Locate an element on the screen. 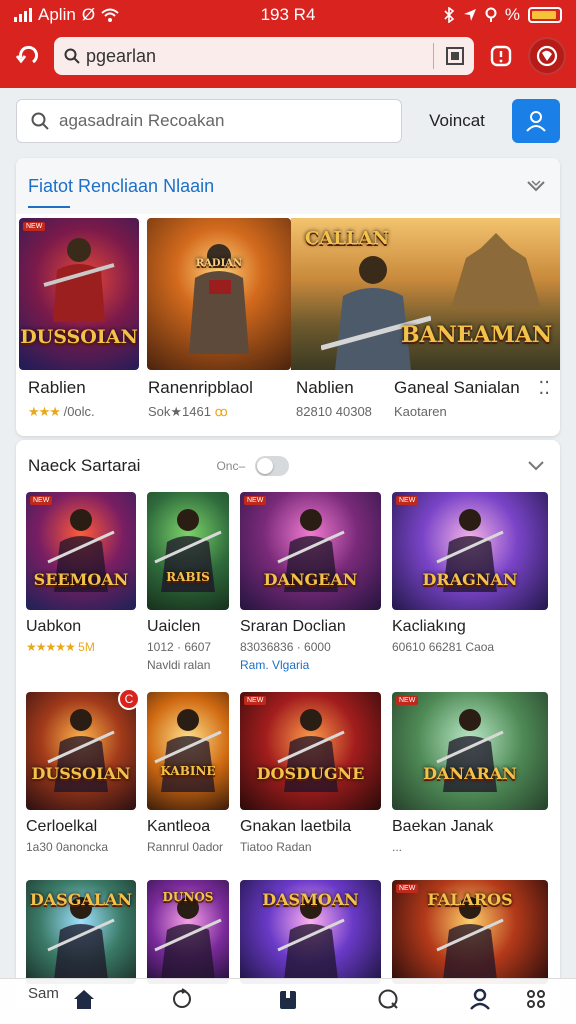 This screenshot has width=576, height=1024. featured-tile: CALLAN BANEAMAN is located at coordinates (425, 294).